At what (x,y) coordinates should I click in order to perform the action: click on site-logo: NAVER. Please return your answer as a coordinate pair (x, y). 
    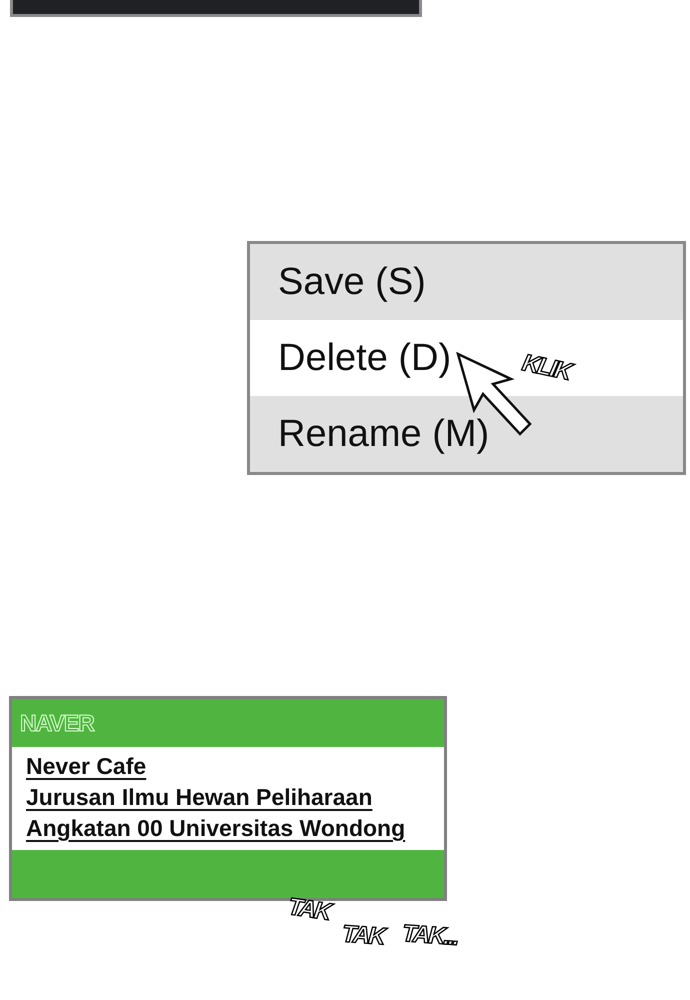
    Looking at the image, I should click on (57, 723).